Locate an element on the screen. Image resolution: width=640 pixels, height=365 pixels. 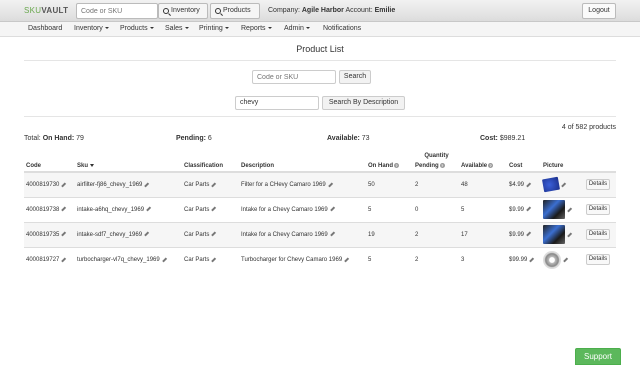
nav-label: Inventory is located at coordinates (88, 28).